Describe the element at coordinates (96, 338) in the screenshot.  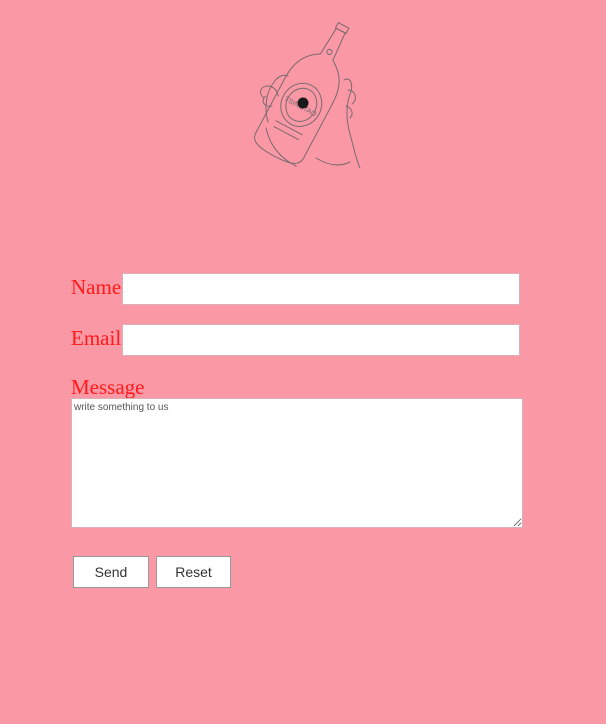
I see `email-label: Email` at that location.